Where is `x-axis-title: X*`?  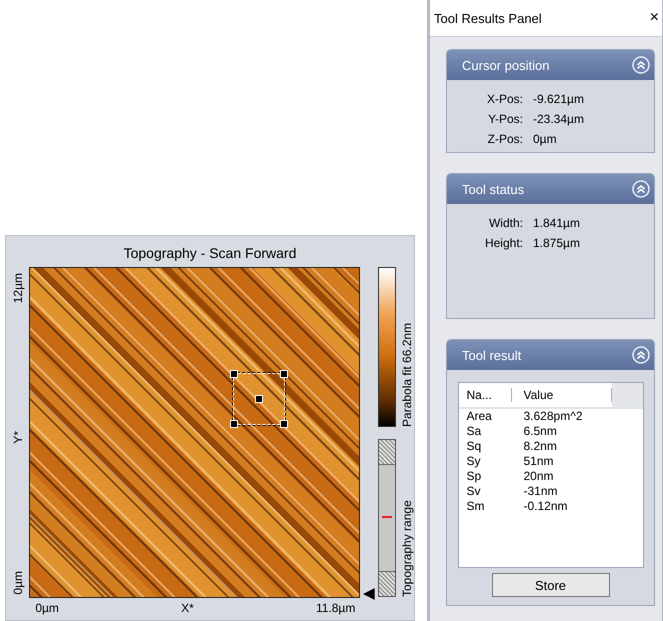 x-axis-title: X* is located at coordinates (187, 608).